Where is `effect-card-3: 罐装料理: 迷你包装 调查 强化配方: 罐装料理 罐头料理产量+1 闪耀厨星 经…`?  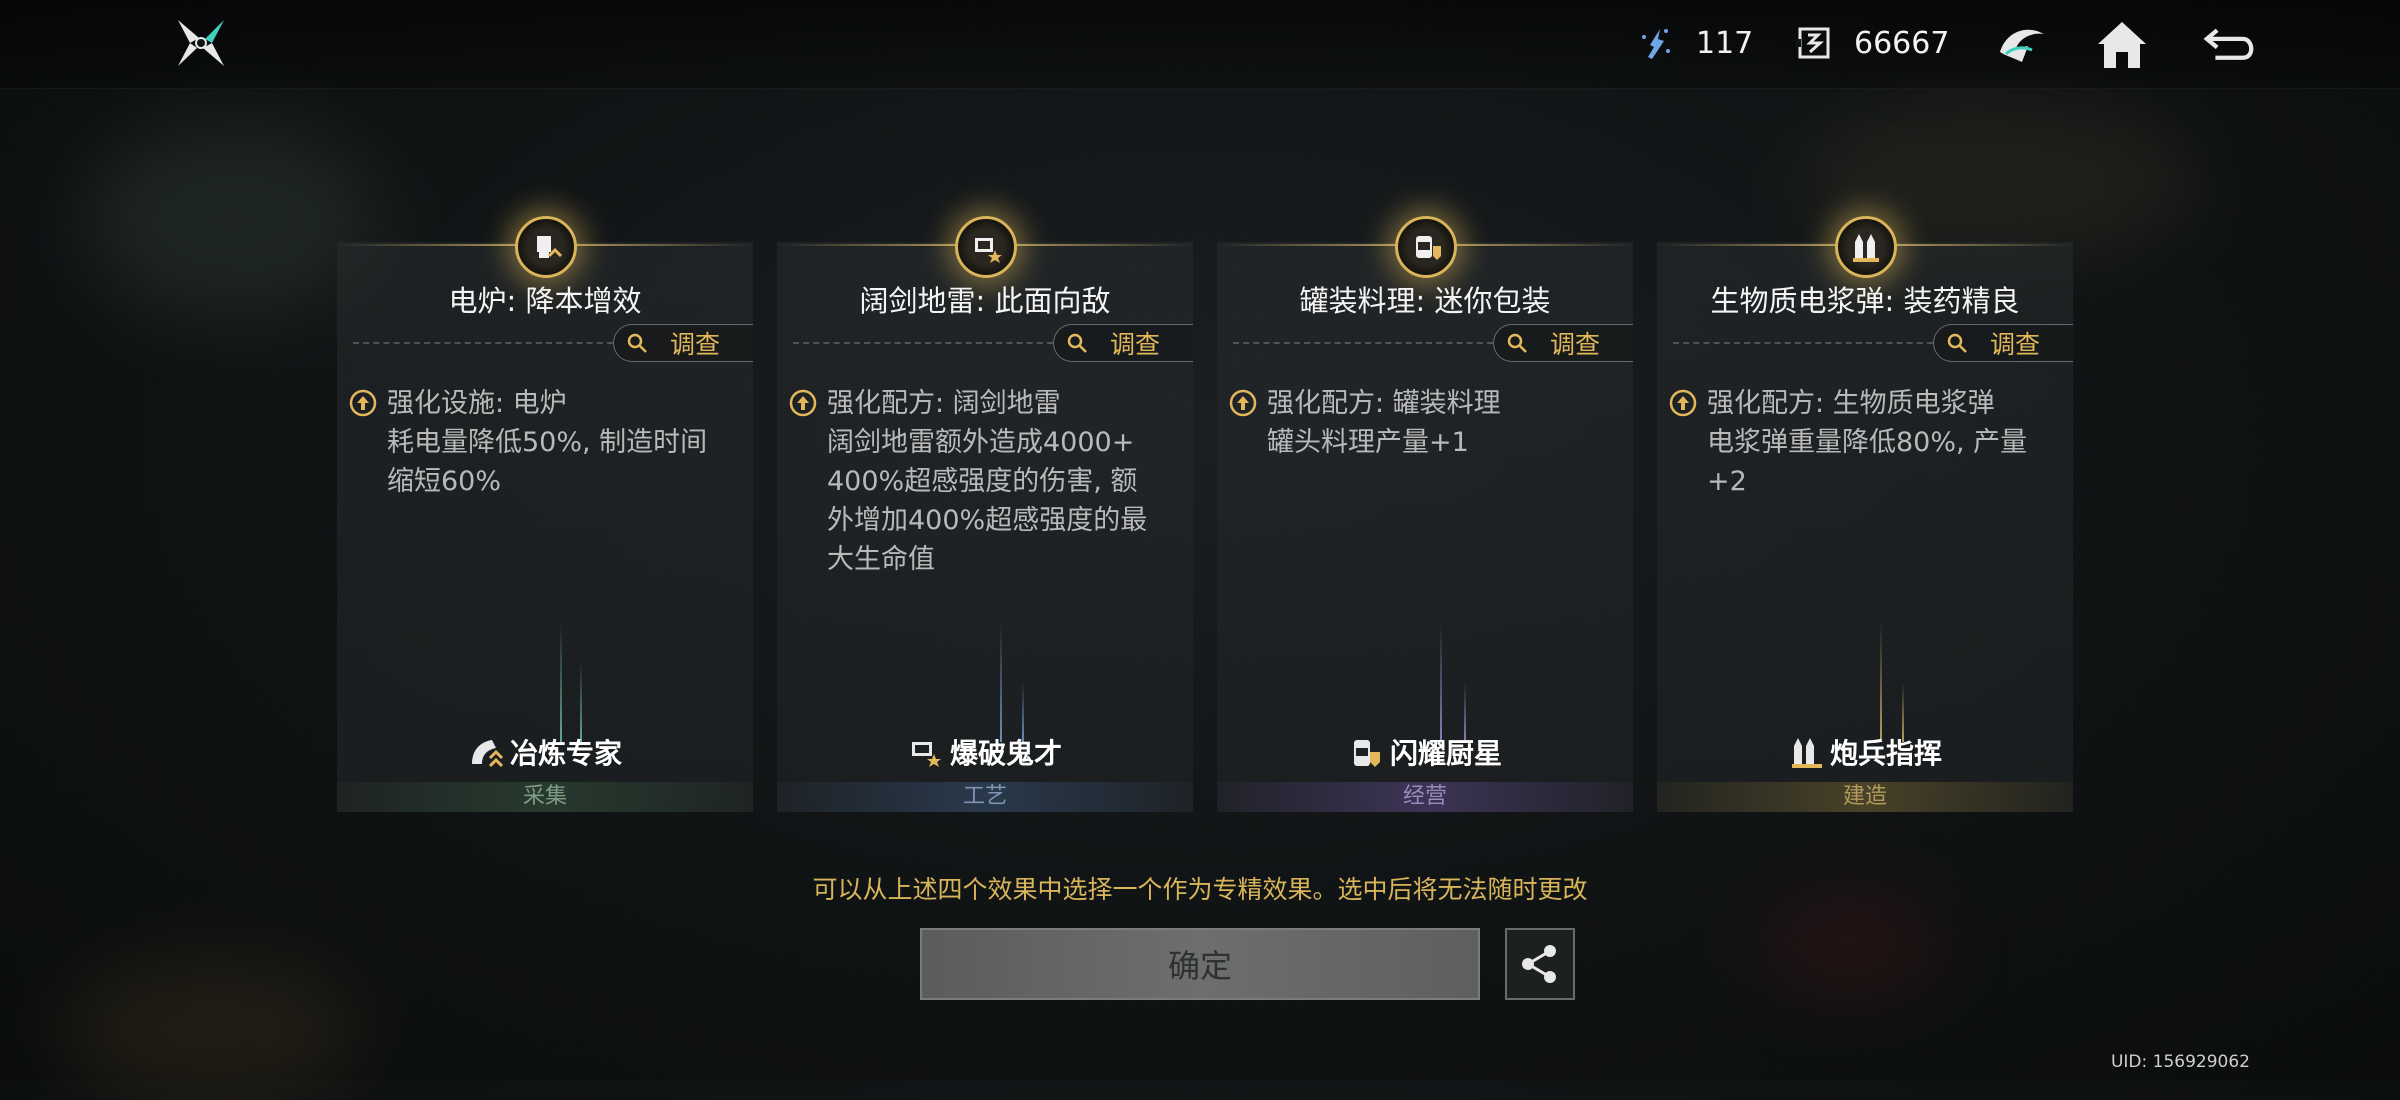
effect-card-3: 罐装料理: 迷你包装 调查 强化配方: 罐装料理 罐头料理产量+1 闪耀厨星 经… is located at coordinates (1425, 514).